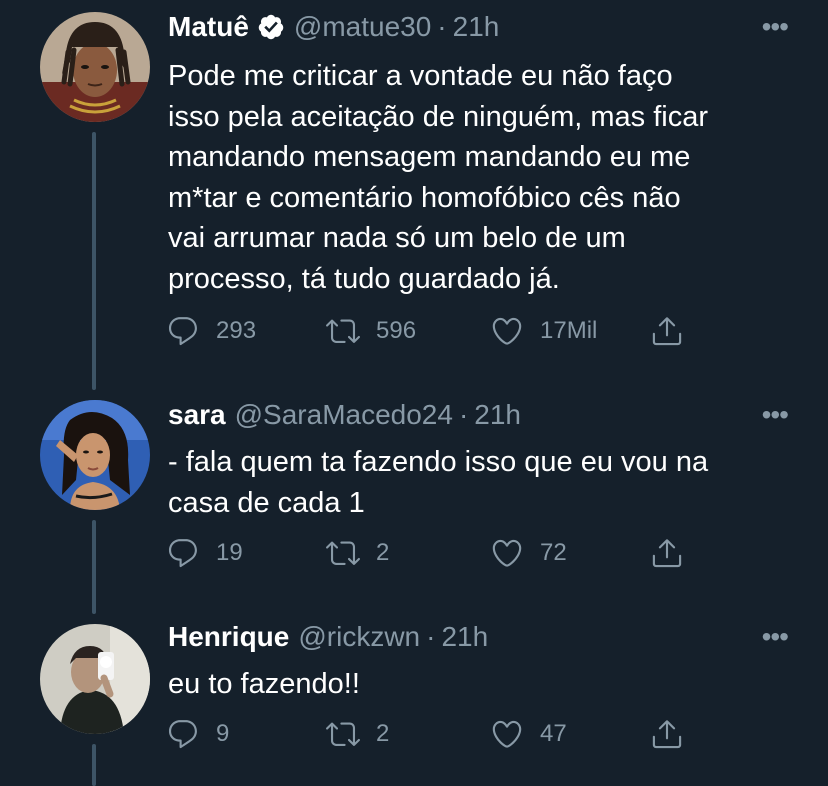 The width and height of the screenshot is (828, 786). Describe the element at coordinates (371, 331) in the screenshot. I see `retweet-button: 596` at that location.